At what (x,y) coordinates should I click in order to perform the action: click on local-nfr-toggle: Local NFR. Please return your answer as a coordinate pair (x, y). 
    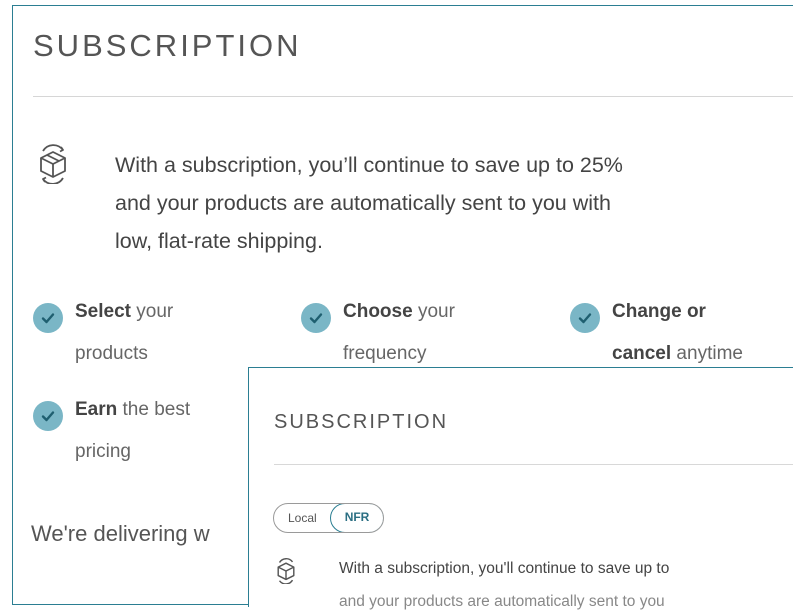
    Looking at the image, I should click on (329, 518).